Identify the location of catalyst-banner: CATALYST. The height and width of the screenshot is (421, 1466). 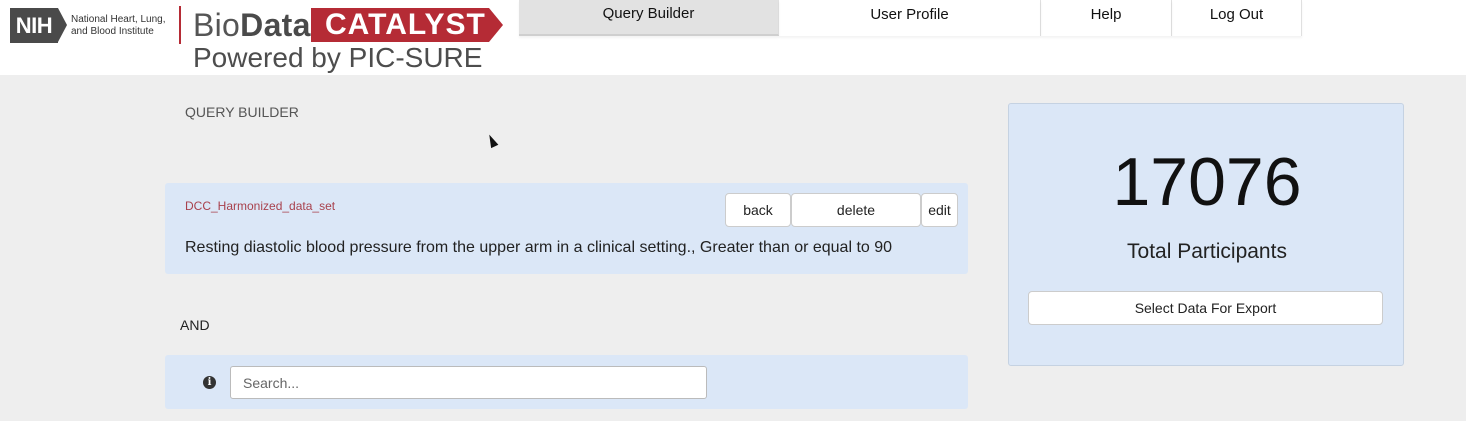
(400, 25).